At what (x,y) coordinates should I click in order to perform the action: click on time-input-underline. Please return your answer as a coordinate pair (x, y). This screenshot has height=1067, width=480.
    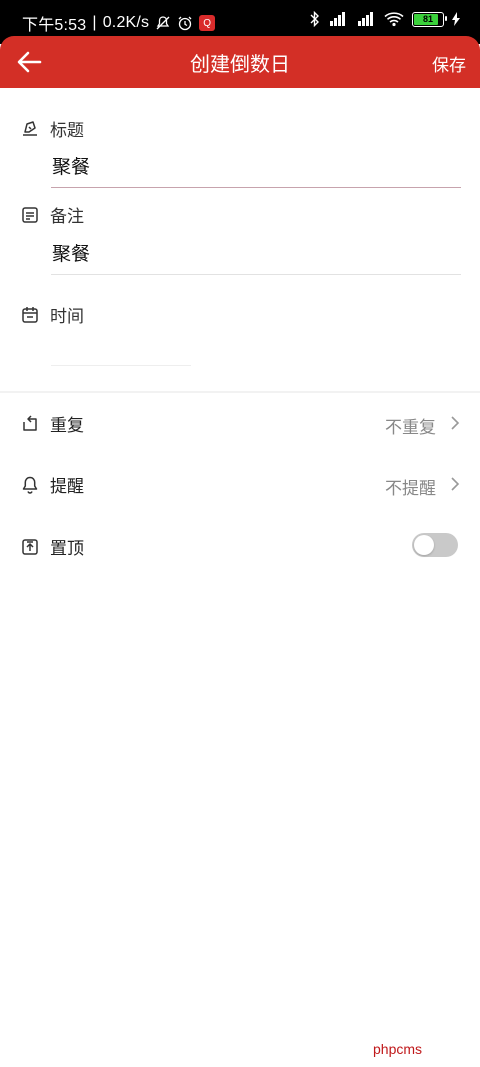
    Looking at the image, I should click on (121, 365).